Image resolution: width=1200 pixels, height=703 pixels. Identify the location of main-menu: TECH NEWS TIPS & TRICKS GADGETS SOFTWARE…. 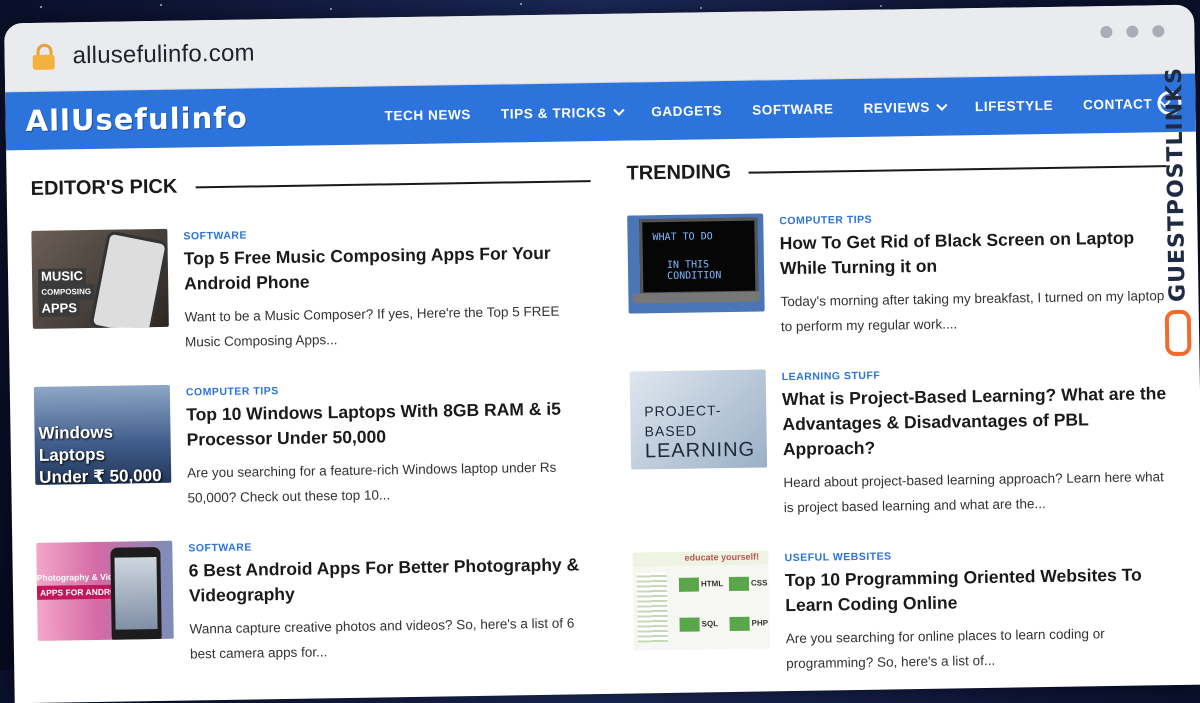
(775, 109).